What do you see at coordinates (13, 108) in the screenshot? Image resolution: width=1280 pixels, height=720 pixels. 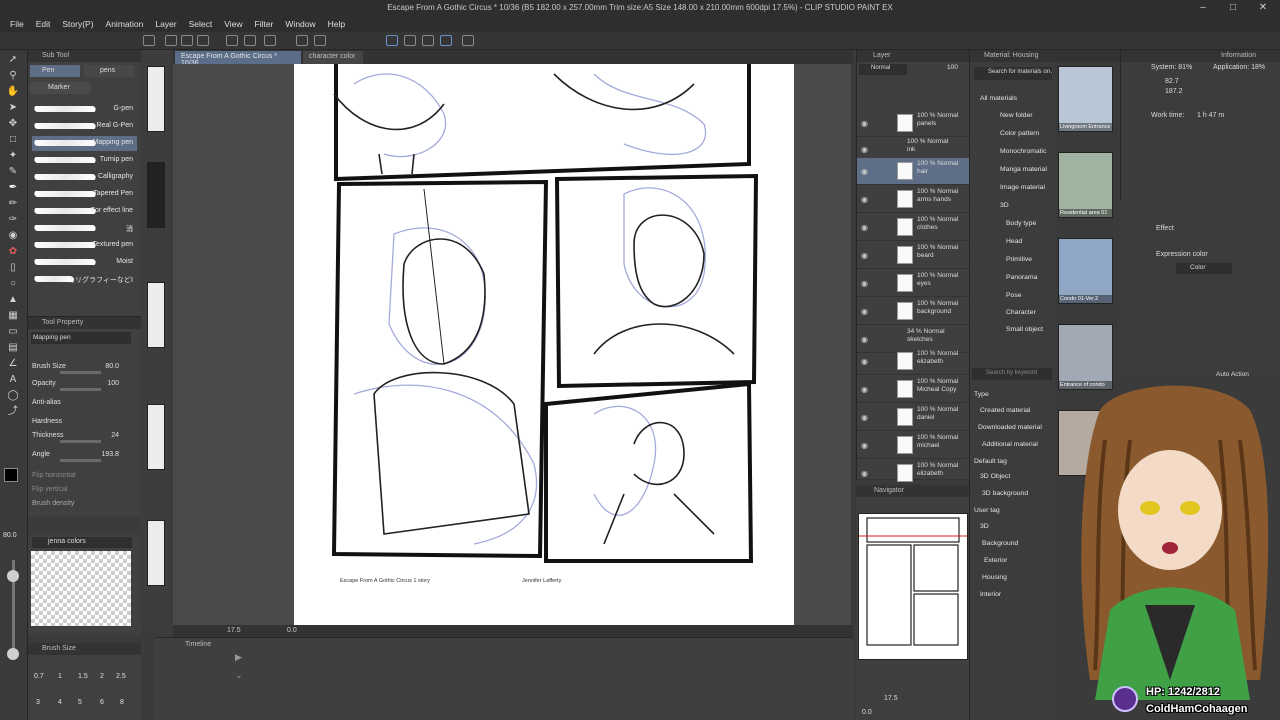 I see `operation-tool-icon: ➤` at bounding box center [13, 108].